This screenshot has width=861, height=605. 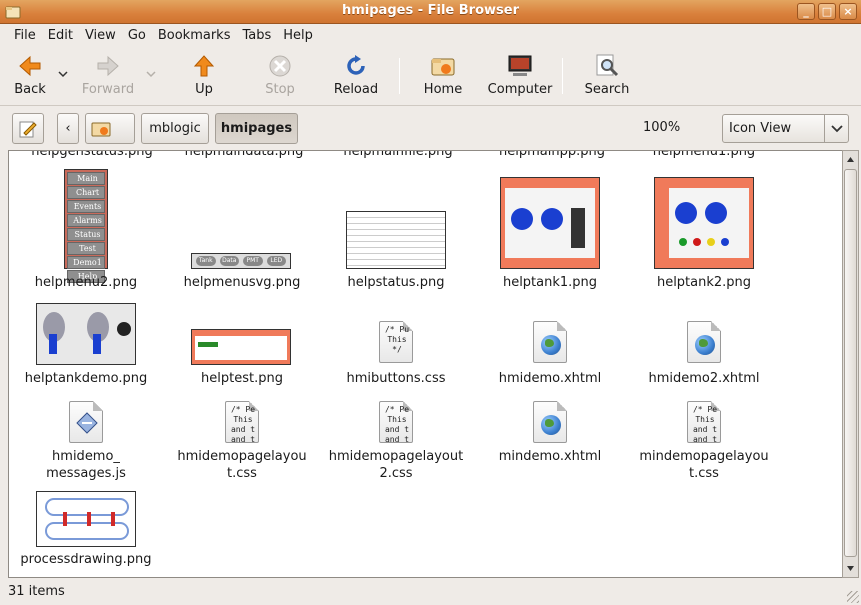 I want to click on search-icon, so click(x=607, y=65).